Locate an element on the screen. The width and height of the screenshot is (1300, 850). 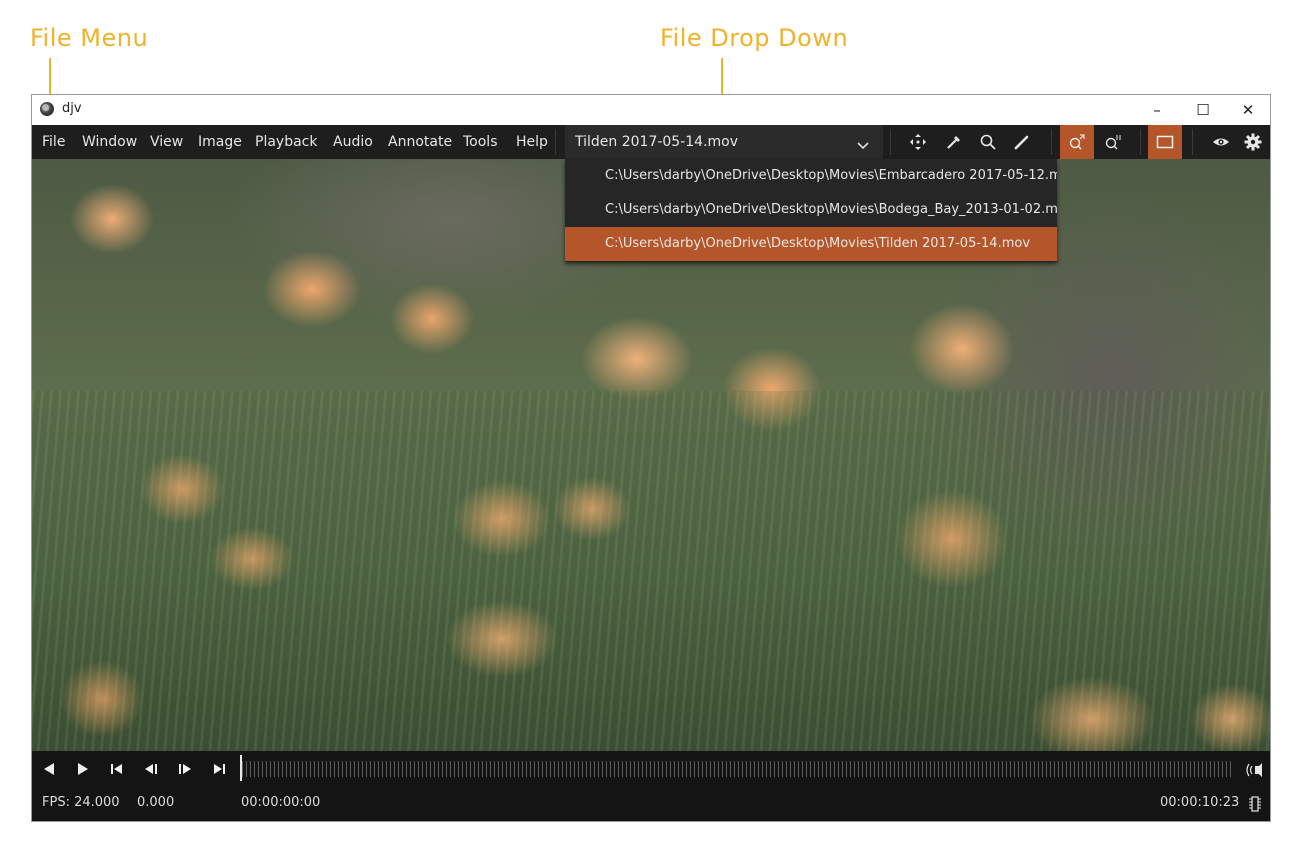
play-button is located at coordinates (84, 769).